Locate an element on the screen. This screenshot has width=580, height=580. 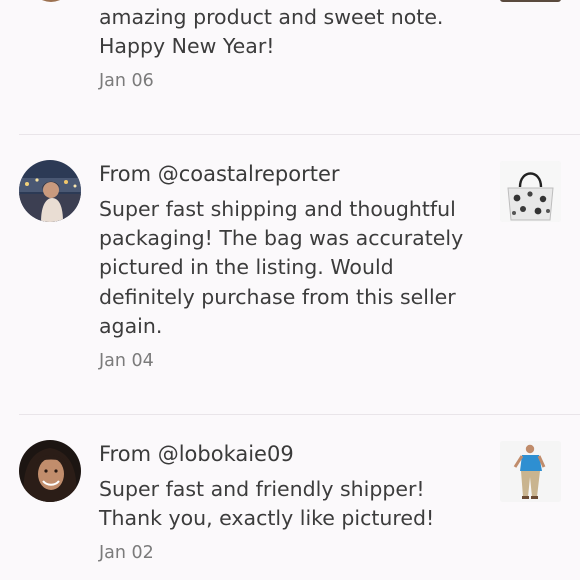
tote-bag-image is located at coordinates (530, 191).